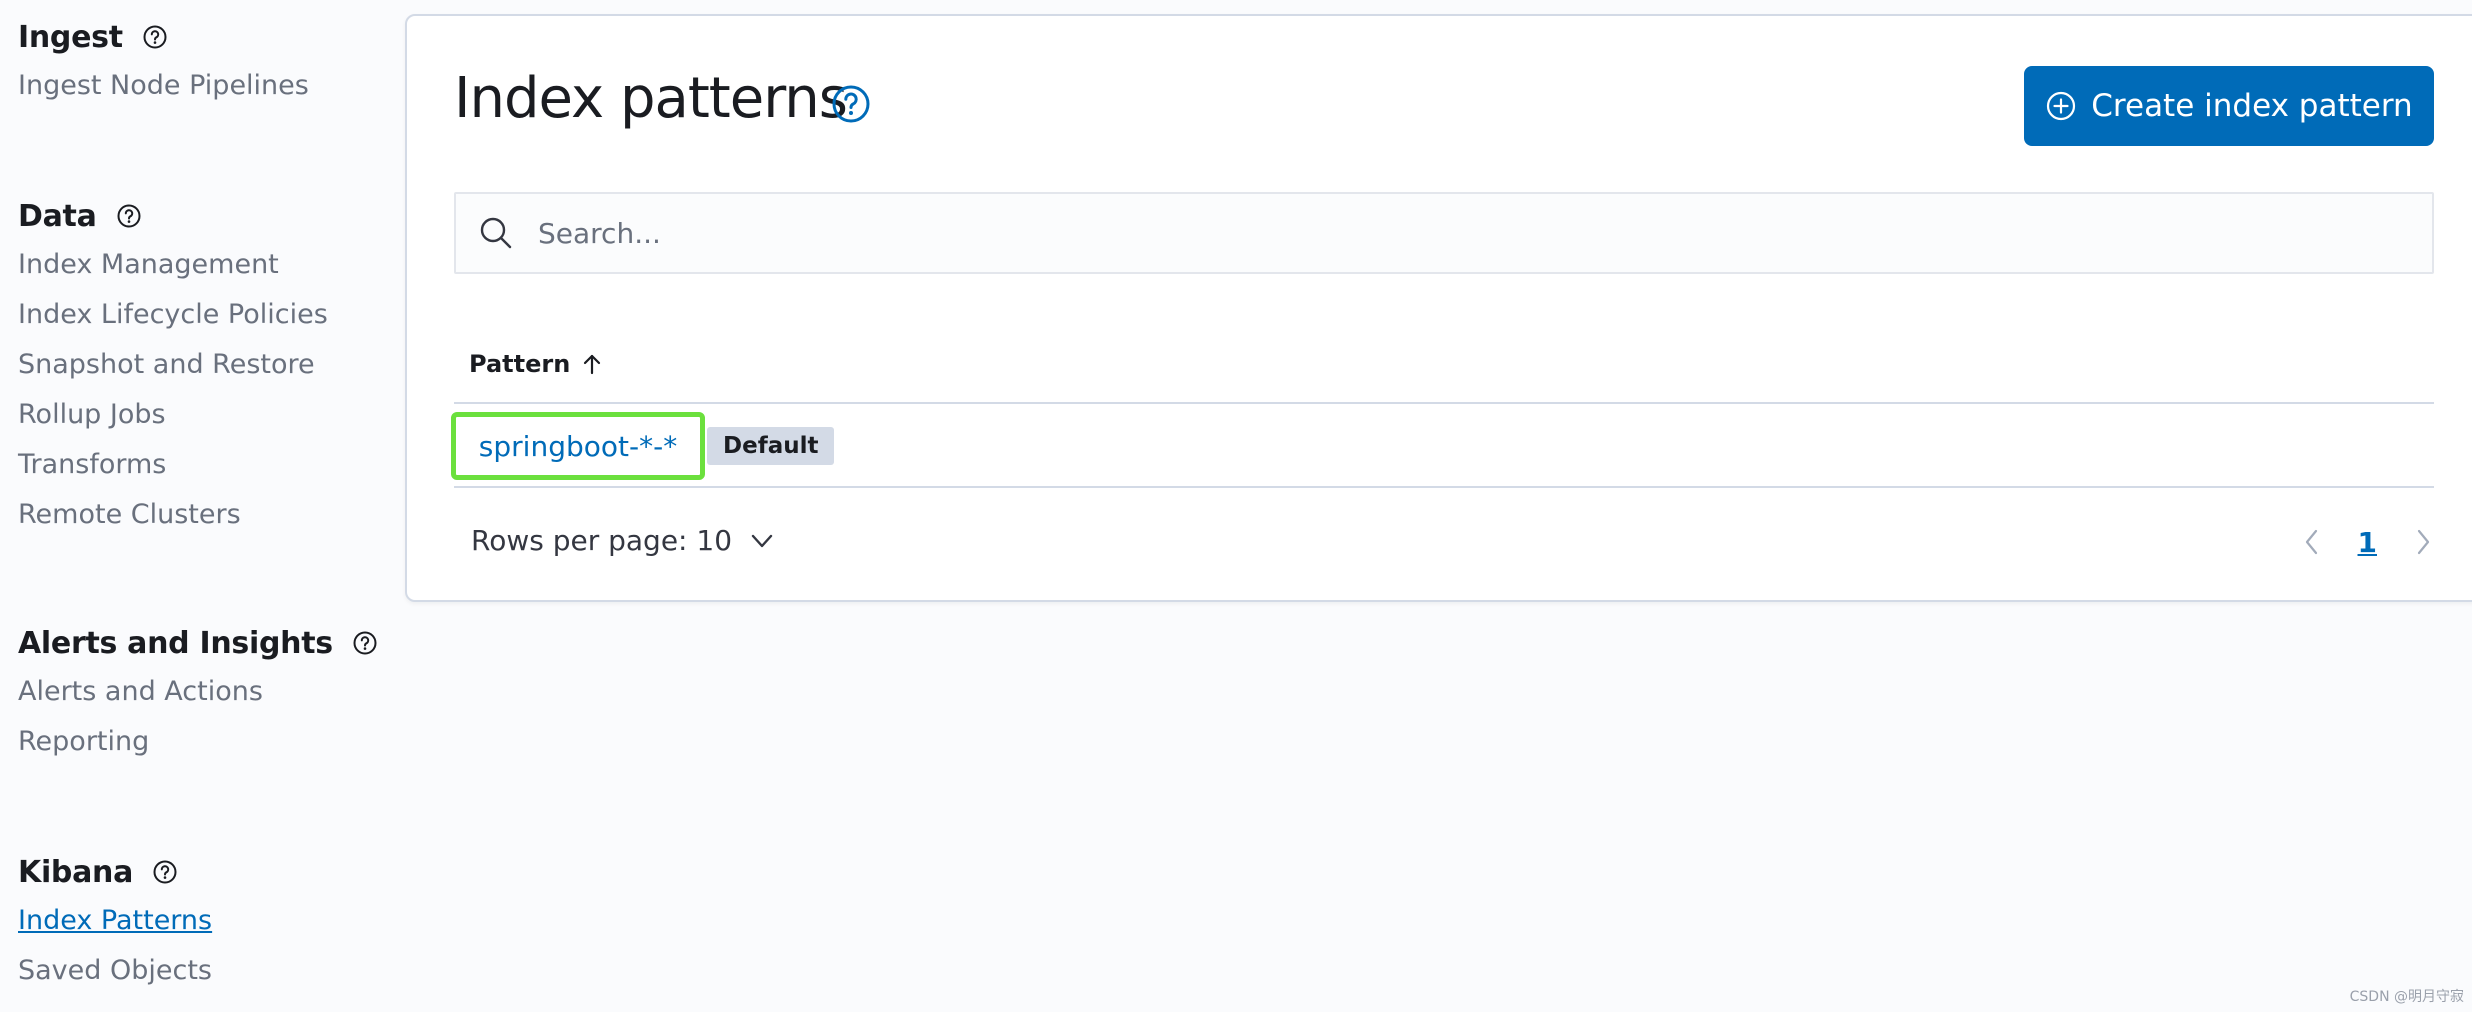 The height and width of the screenshot is (1012, 2472). Describe the element at coordinates (173, 315) in the screenshot. I see `sidebar-item-index-lifecycle-policies: Index Lifecycle Policies` at that location.